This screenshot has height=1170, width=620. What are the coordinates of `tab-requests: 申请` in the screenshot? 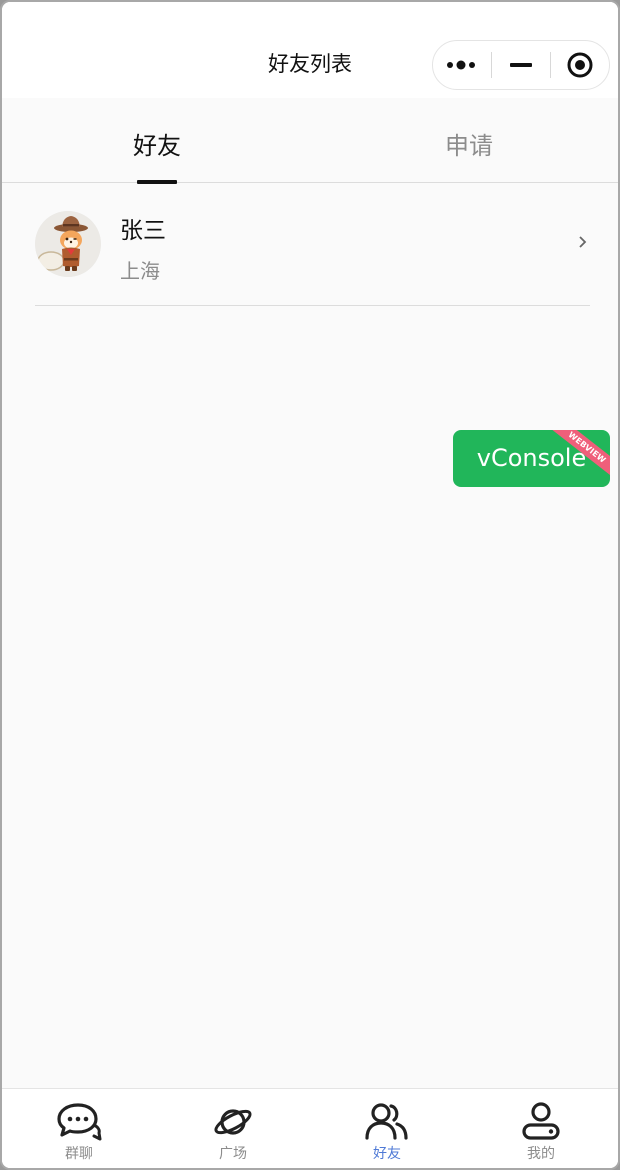 It's located at (469, 140).